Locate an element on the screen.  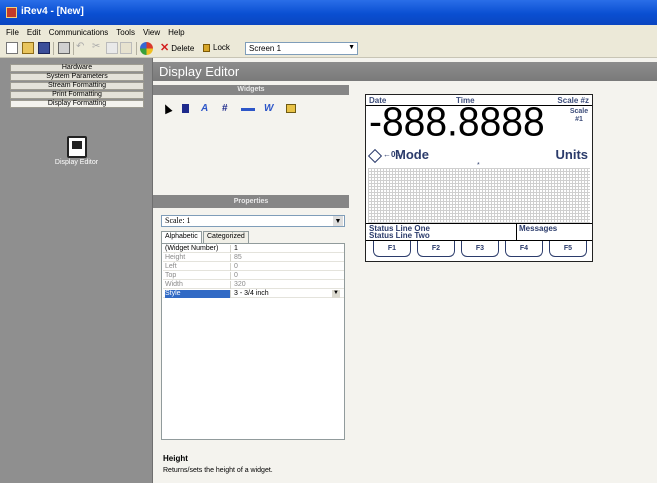
menu-view: View is located at coordinates (151, 32).